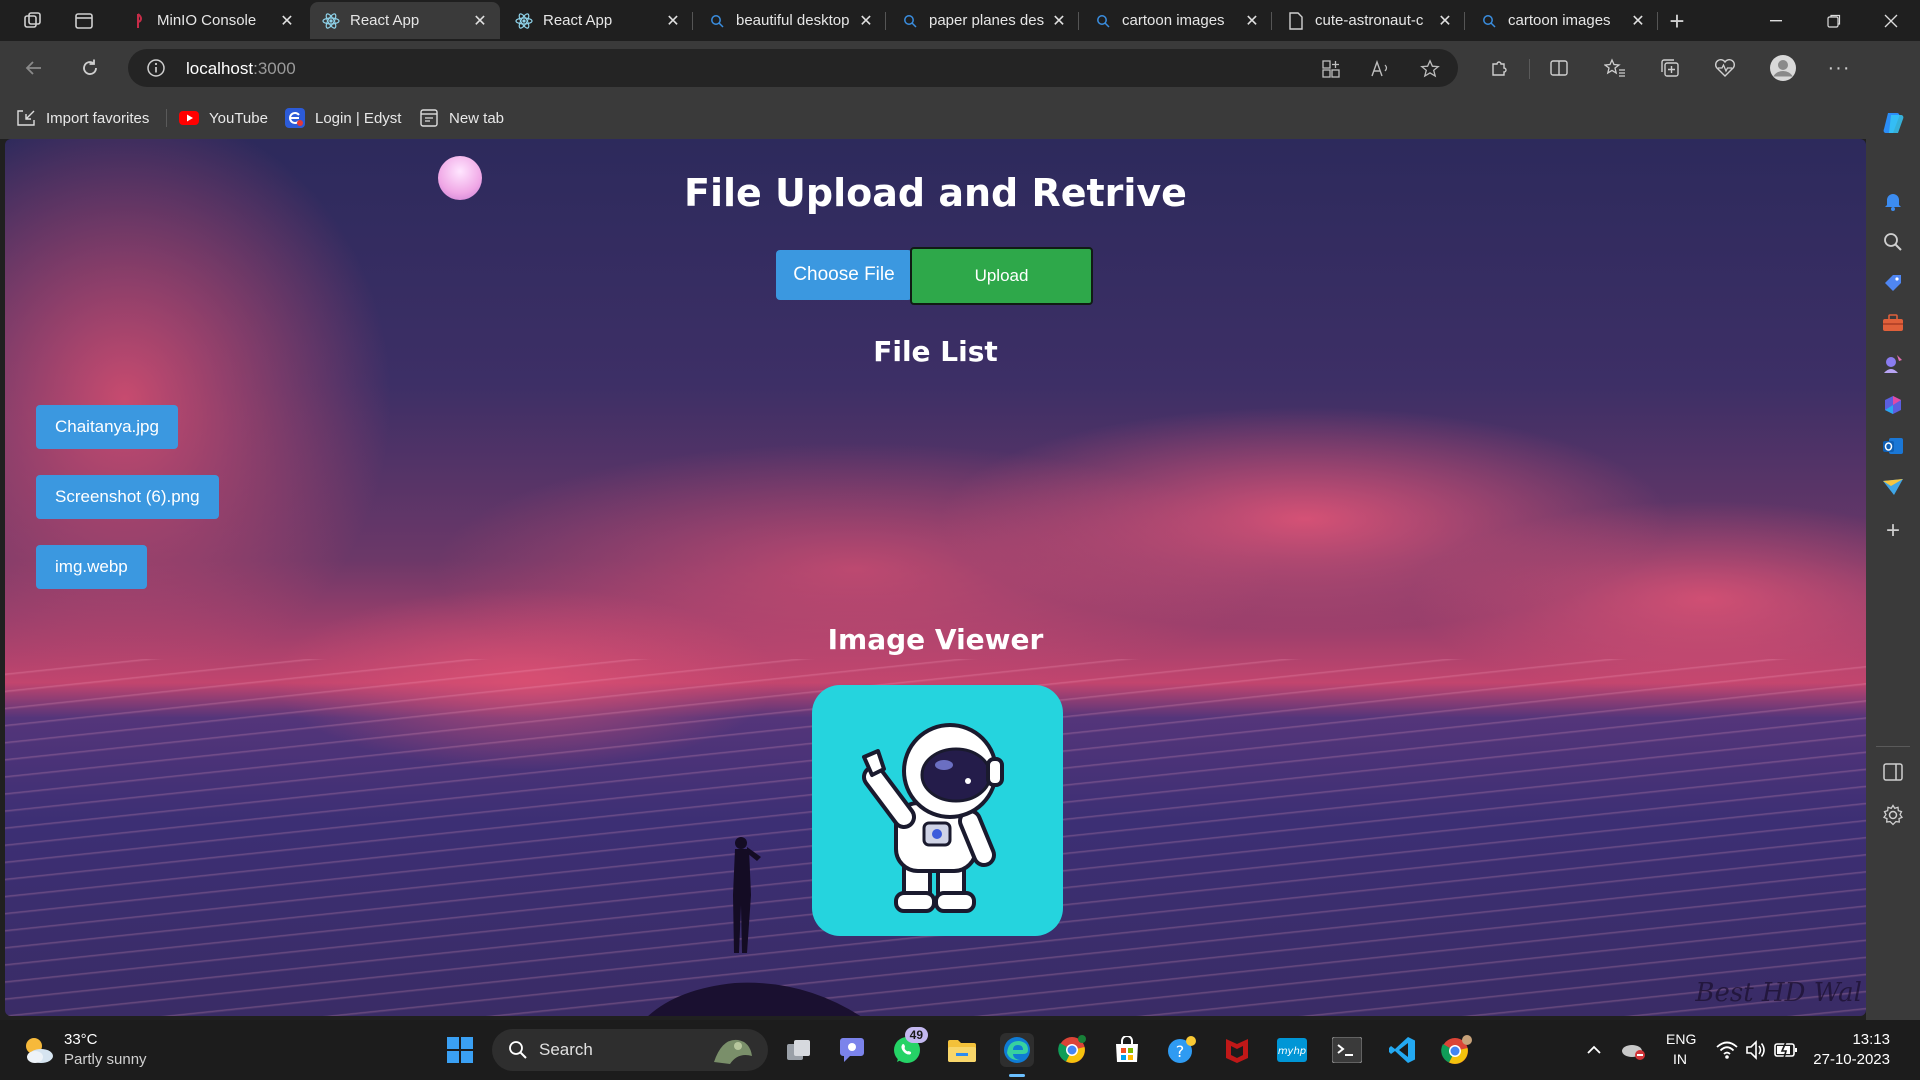  What do you see at coordinates (1381, 69) in the screenshot?
I see `read-aloud-icon` at bounding box center [1381, 69].